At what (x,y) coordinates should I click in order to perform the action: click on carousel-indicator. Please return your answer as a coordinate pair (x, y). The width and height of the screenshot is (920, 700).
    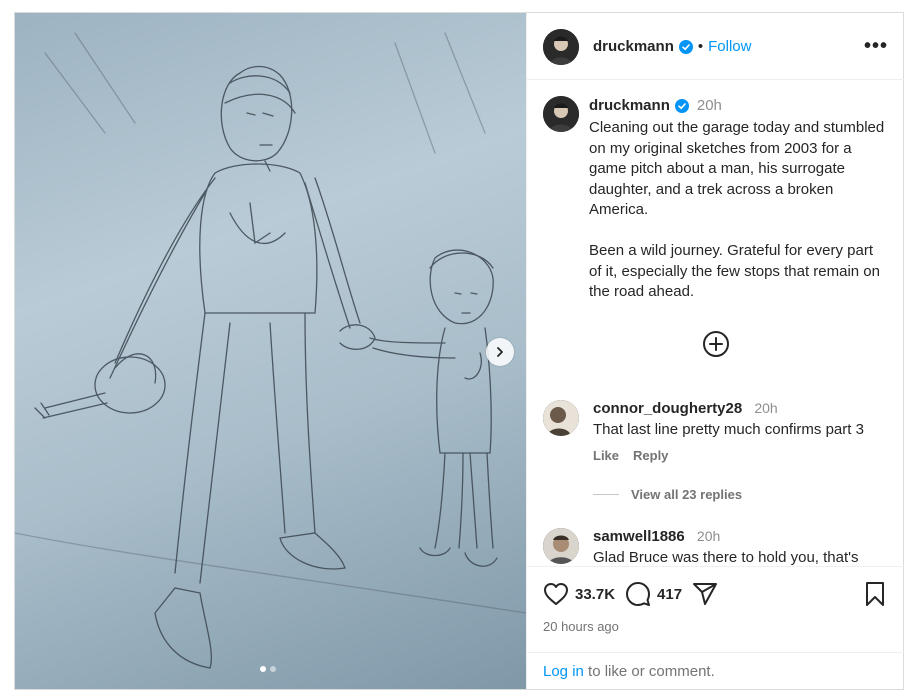
    Looking at the image, I should click on (268, 669).